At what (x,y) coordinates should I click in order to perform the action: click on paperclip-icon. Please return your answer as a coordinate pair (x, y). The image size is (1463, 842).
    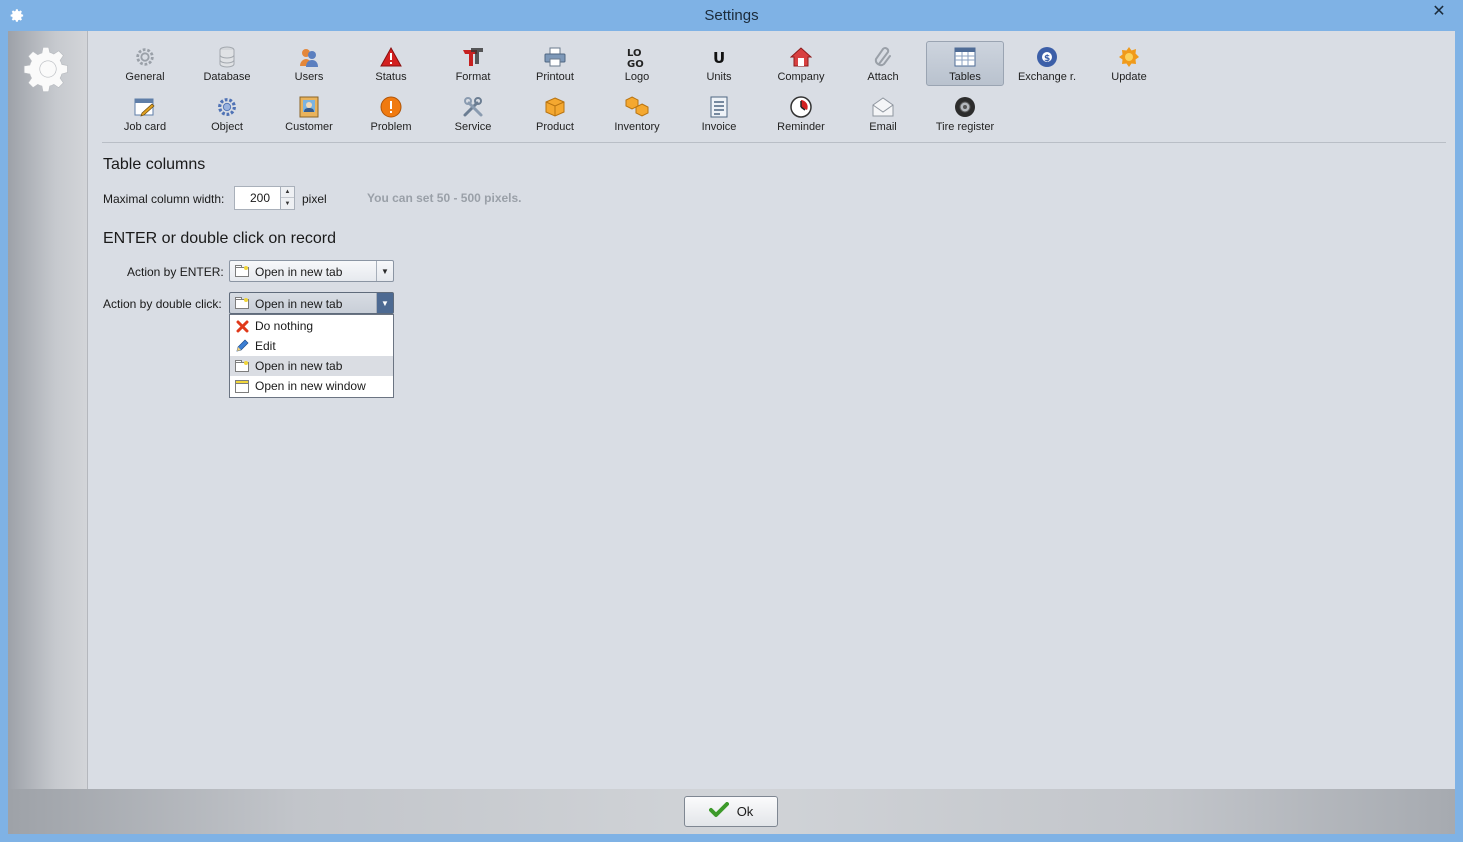
    Looking at the image, I should click on (883, 57).